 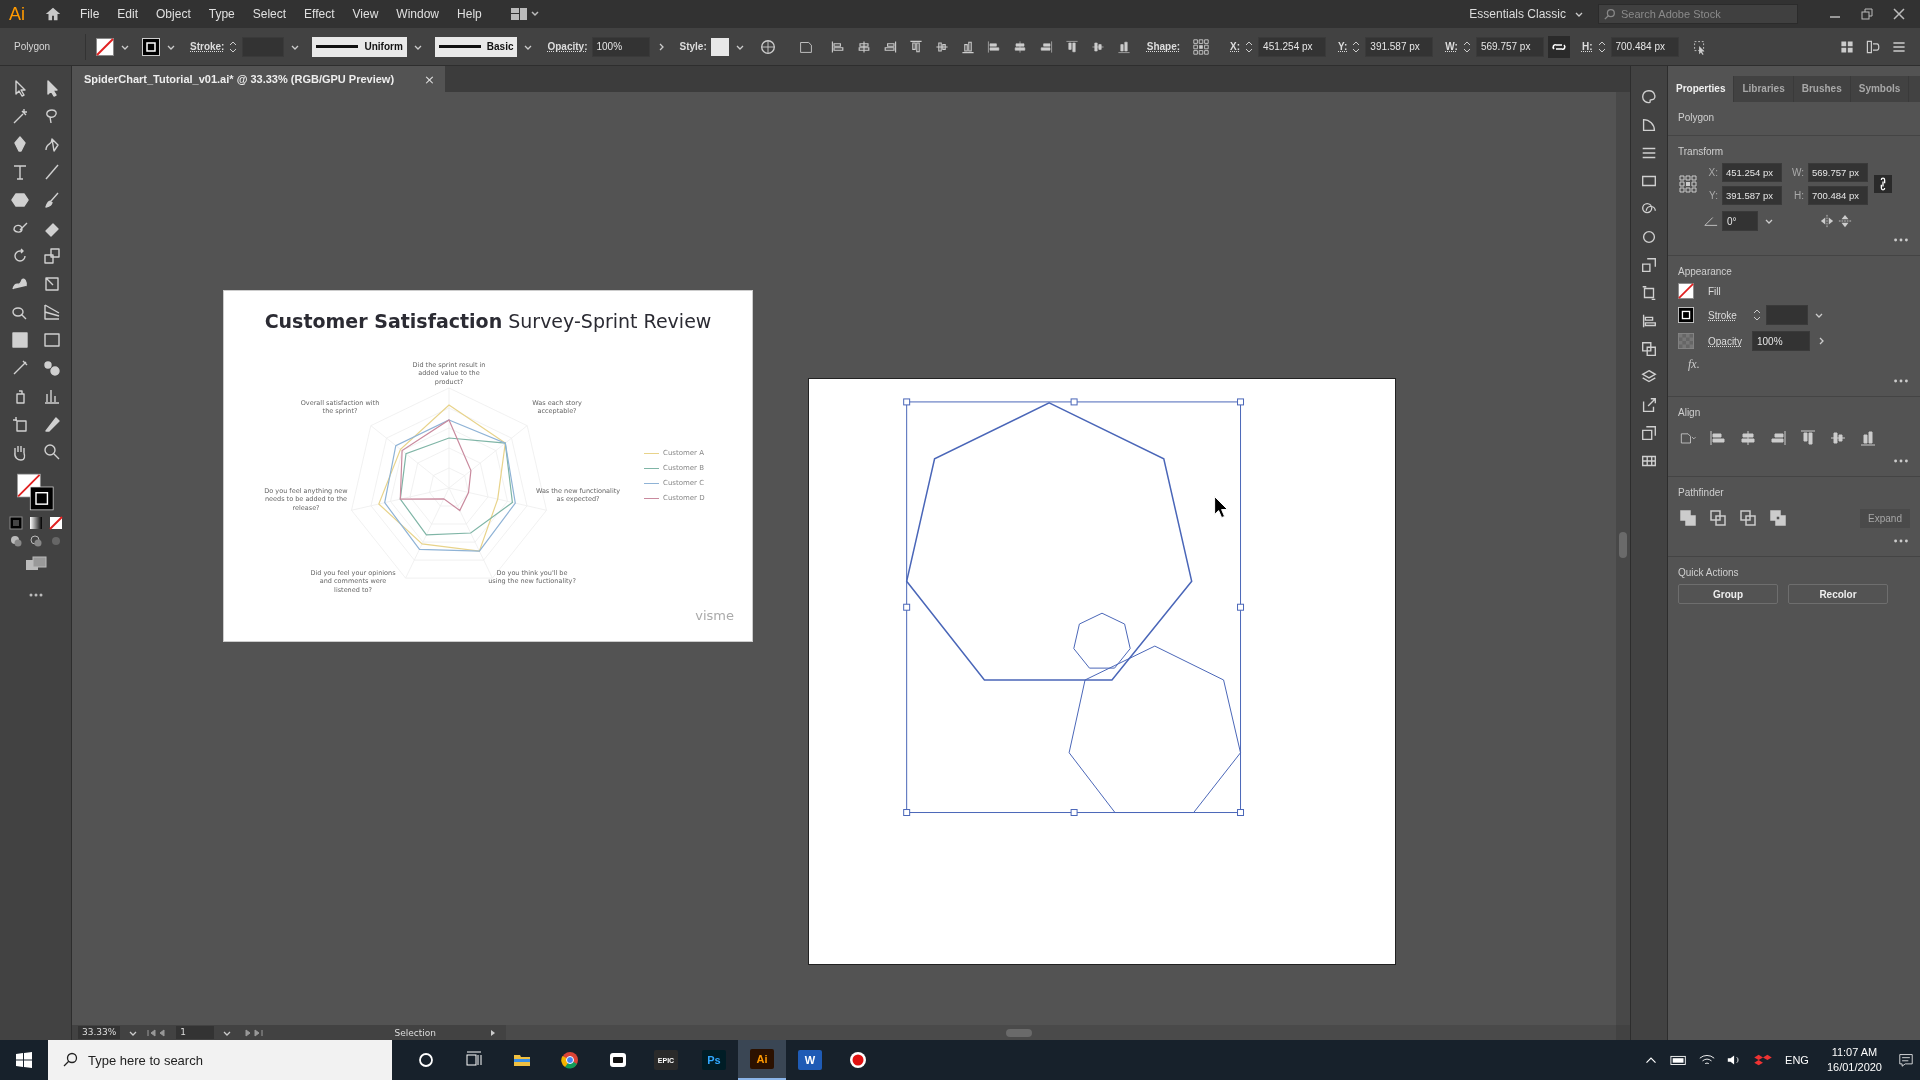 What do you see at coordinates (221, 14) in the screenshot?
I see `menu-item: Type` at bounding box center [221, 14].